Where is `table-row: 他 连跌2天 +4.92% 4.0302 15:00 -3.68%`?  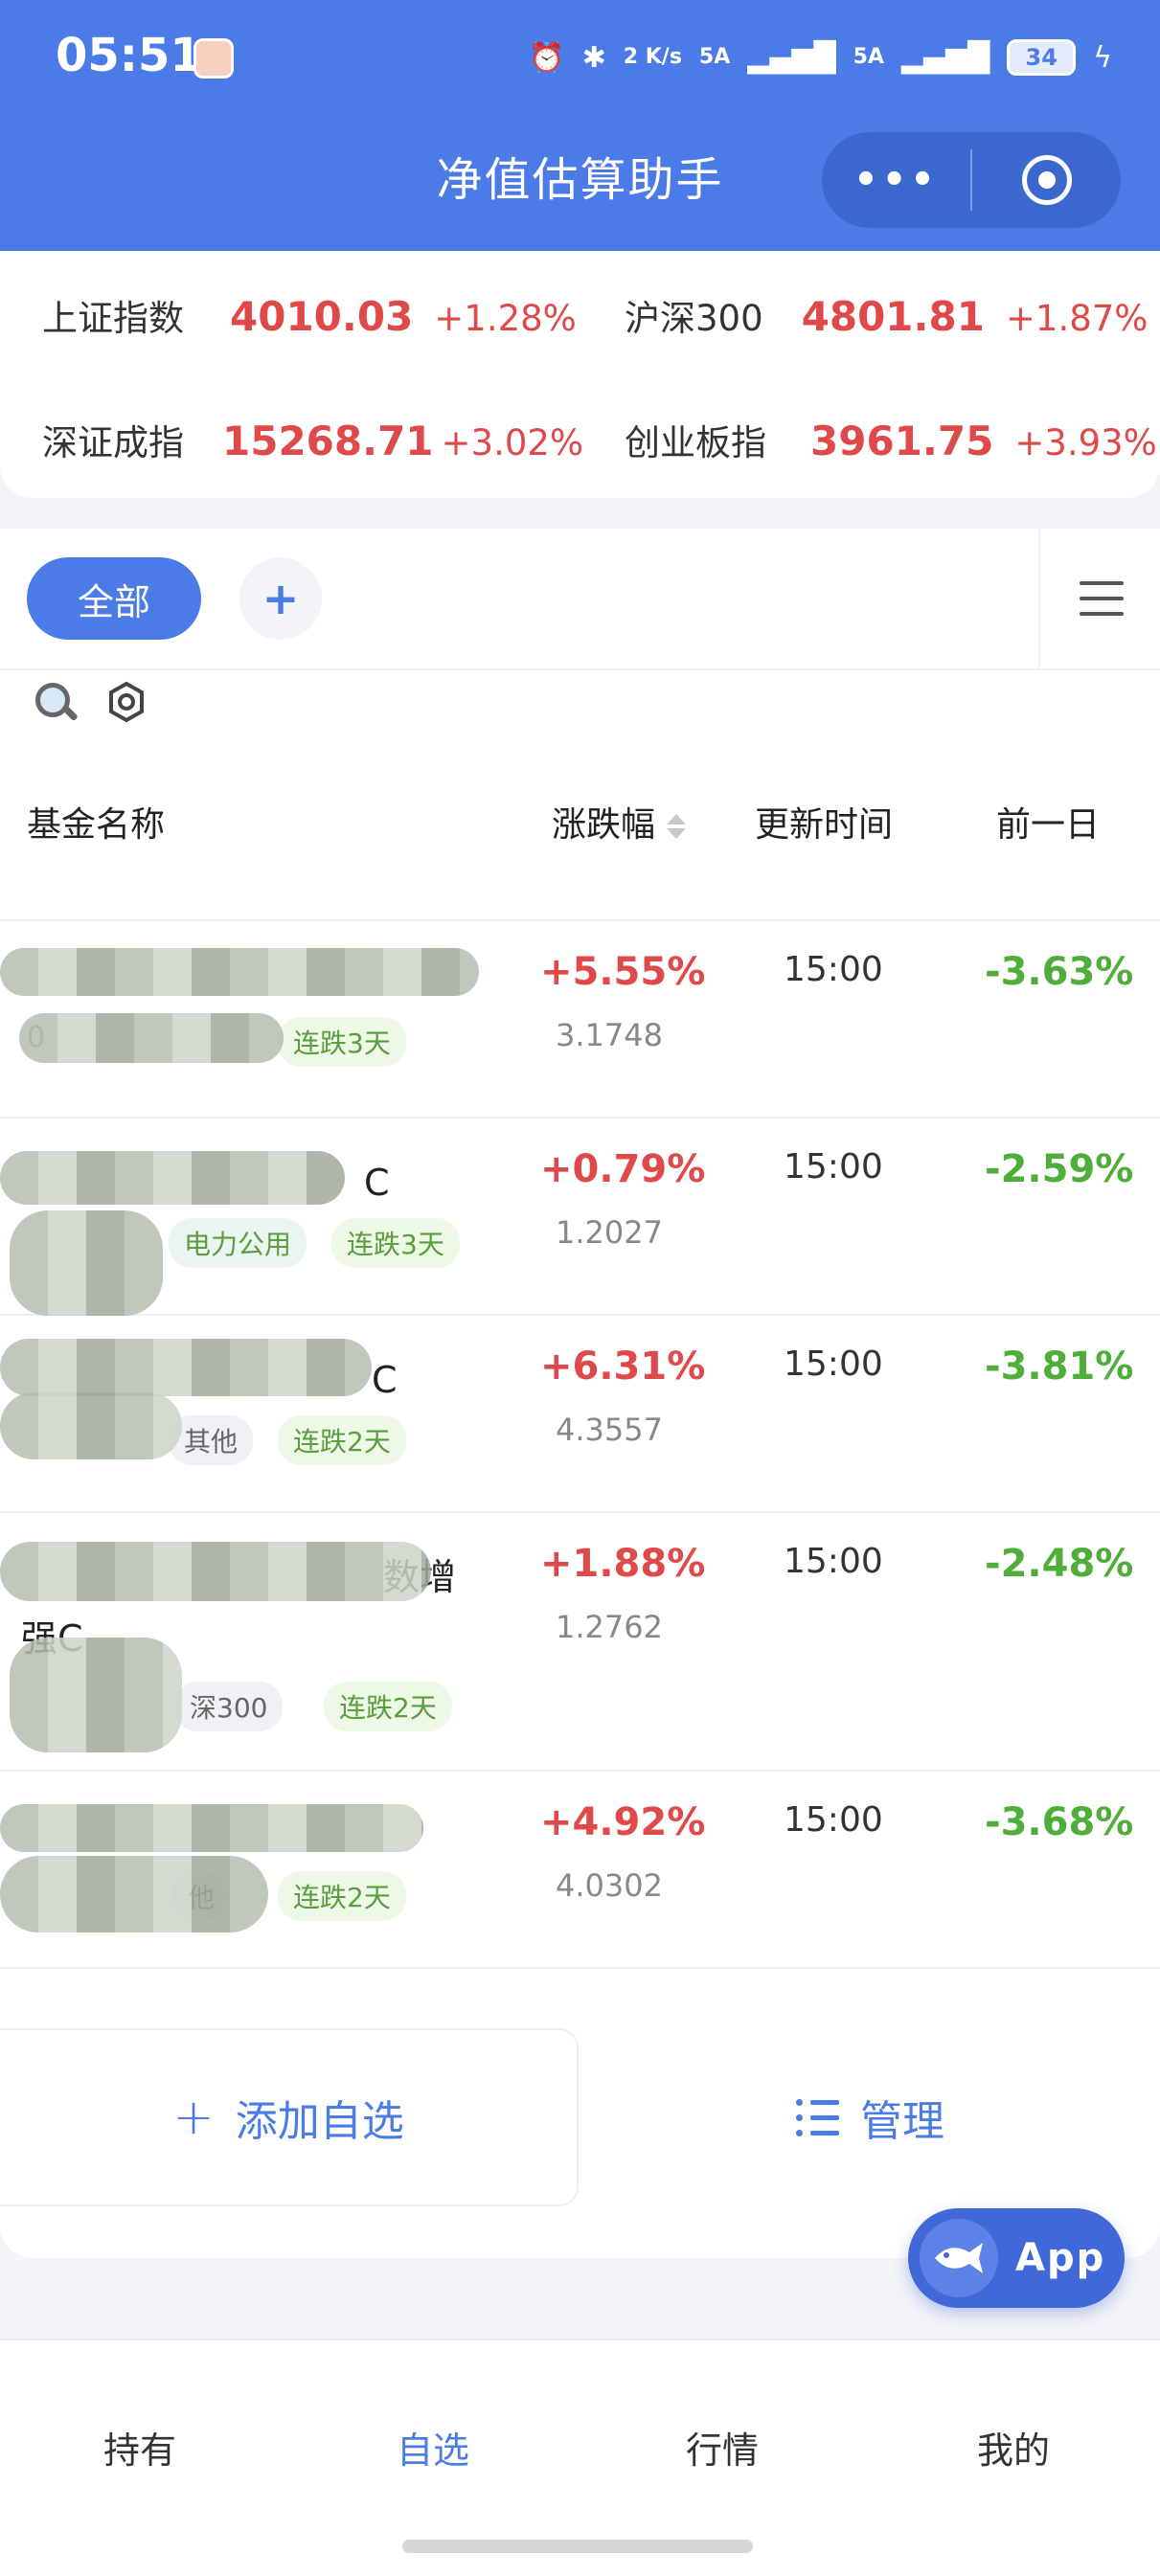 table-row: 他 连跌2天 +4.92% 4.0302 15:00 -3.68% is located at coordinates (580, 1870).